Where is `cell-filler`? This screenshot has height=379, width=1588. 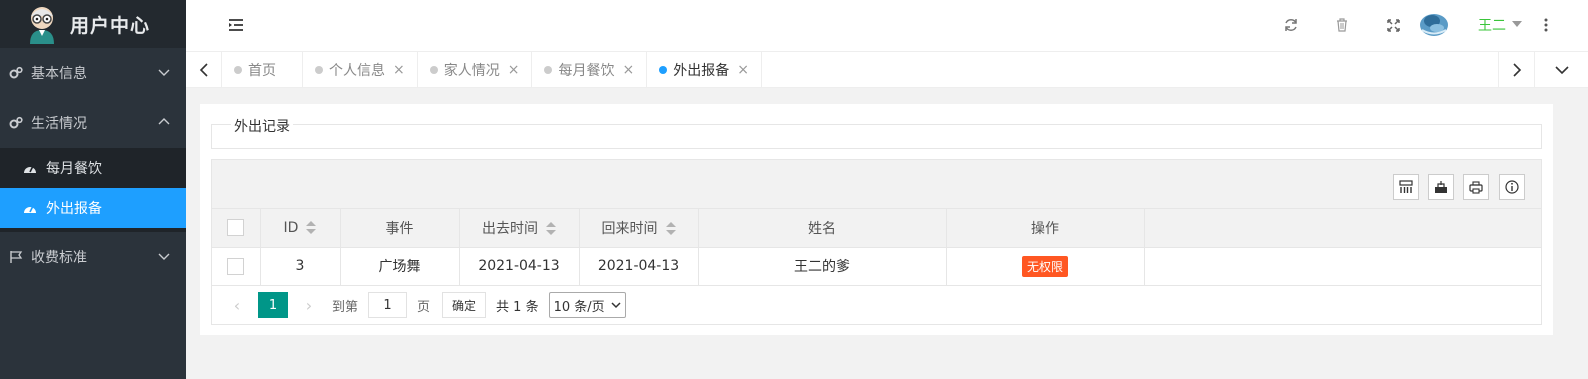
cell-filler is located at coordinates (1342, 266).